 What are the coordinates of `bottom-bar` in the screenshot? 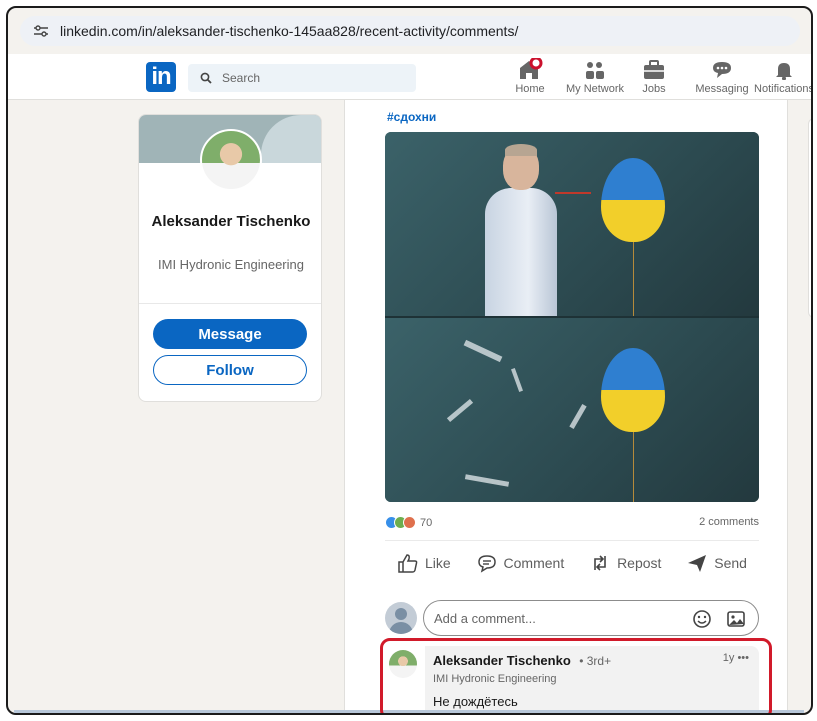 It's located at (409, 711).